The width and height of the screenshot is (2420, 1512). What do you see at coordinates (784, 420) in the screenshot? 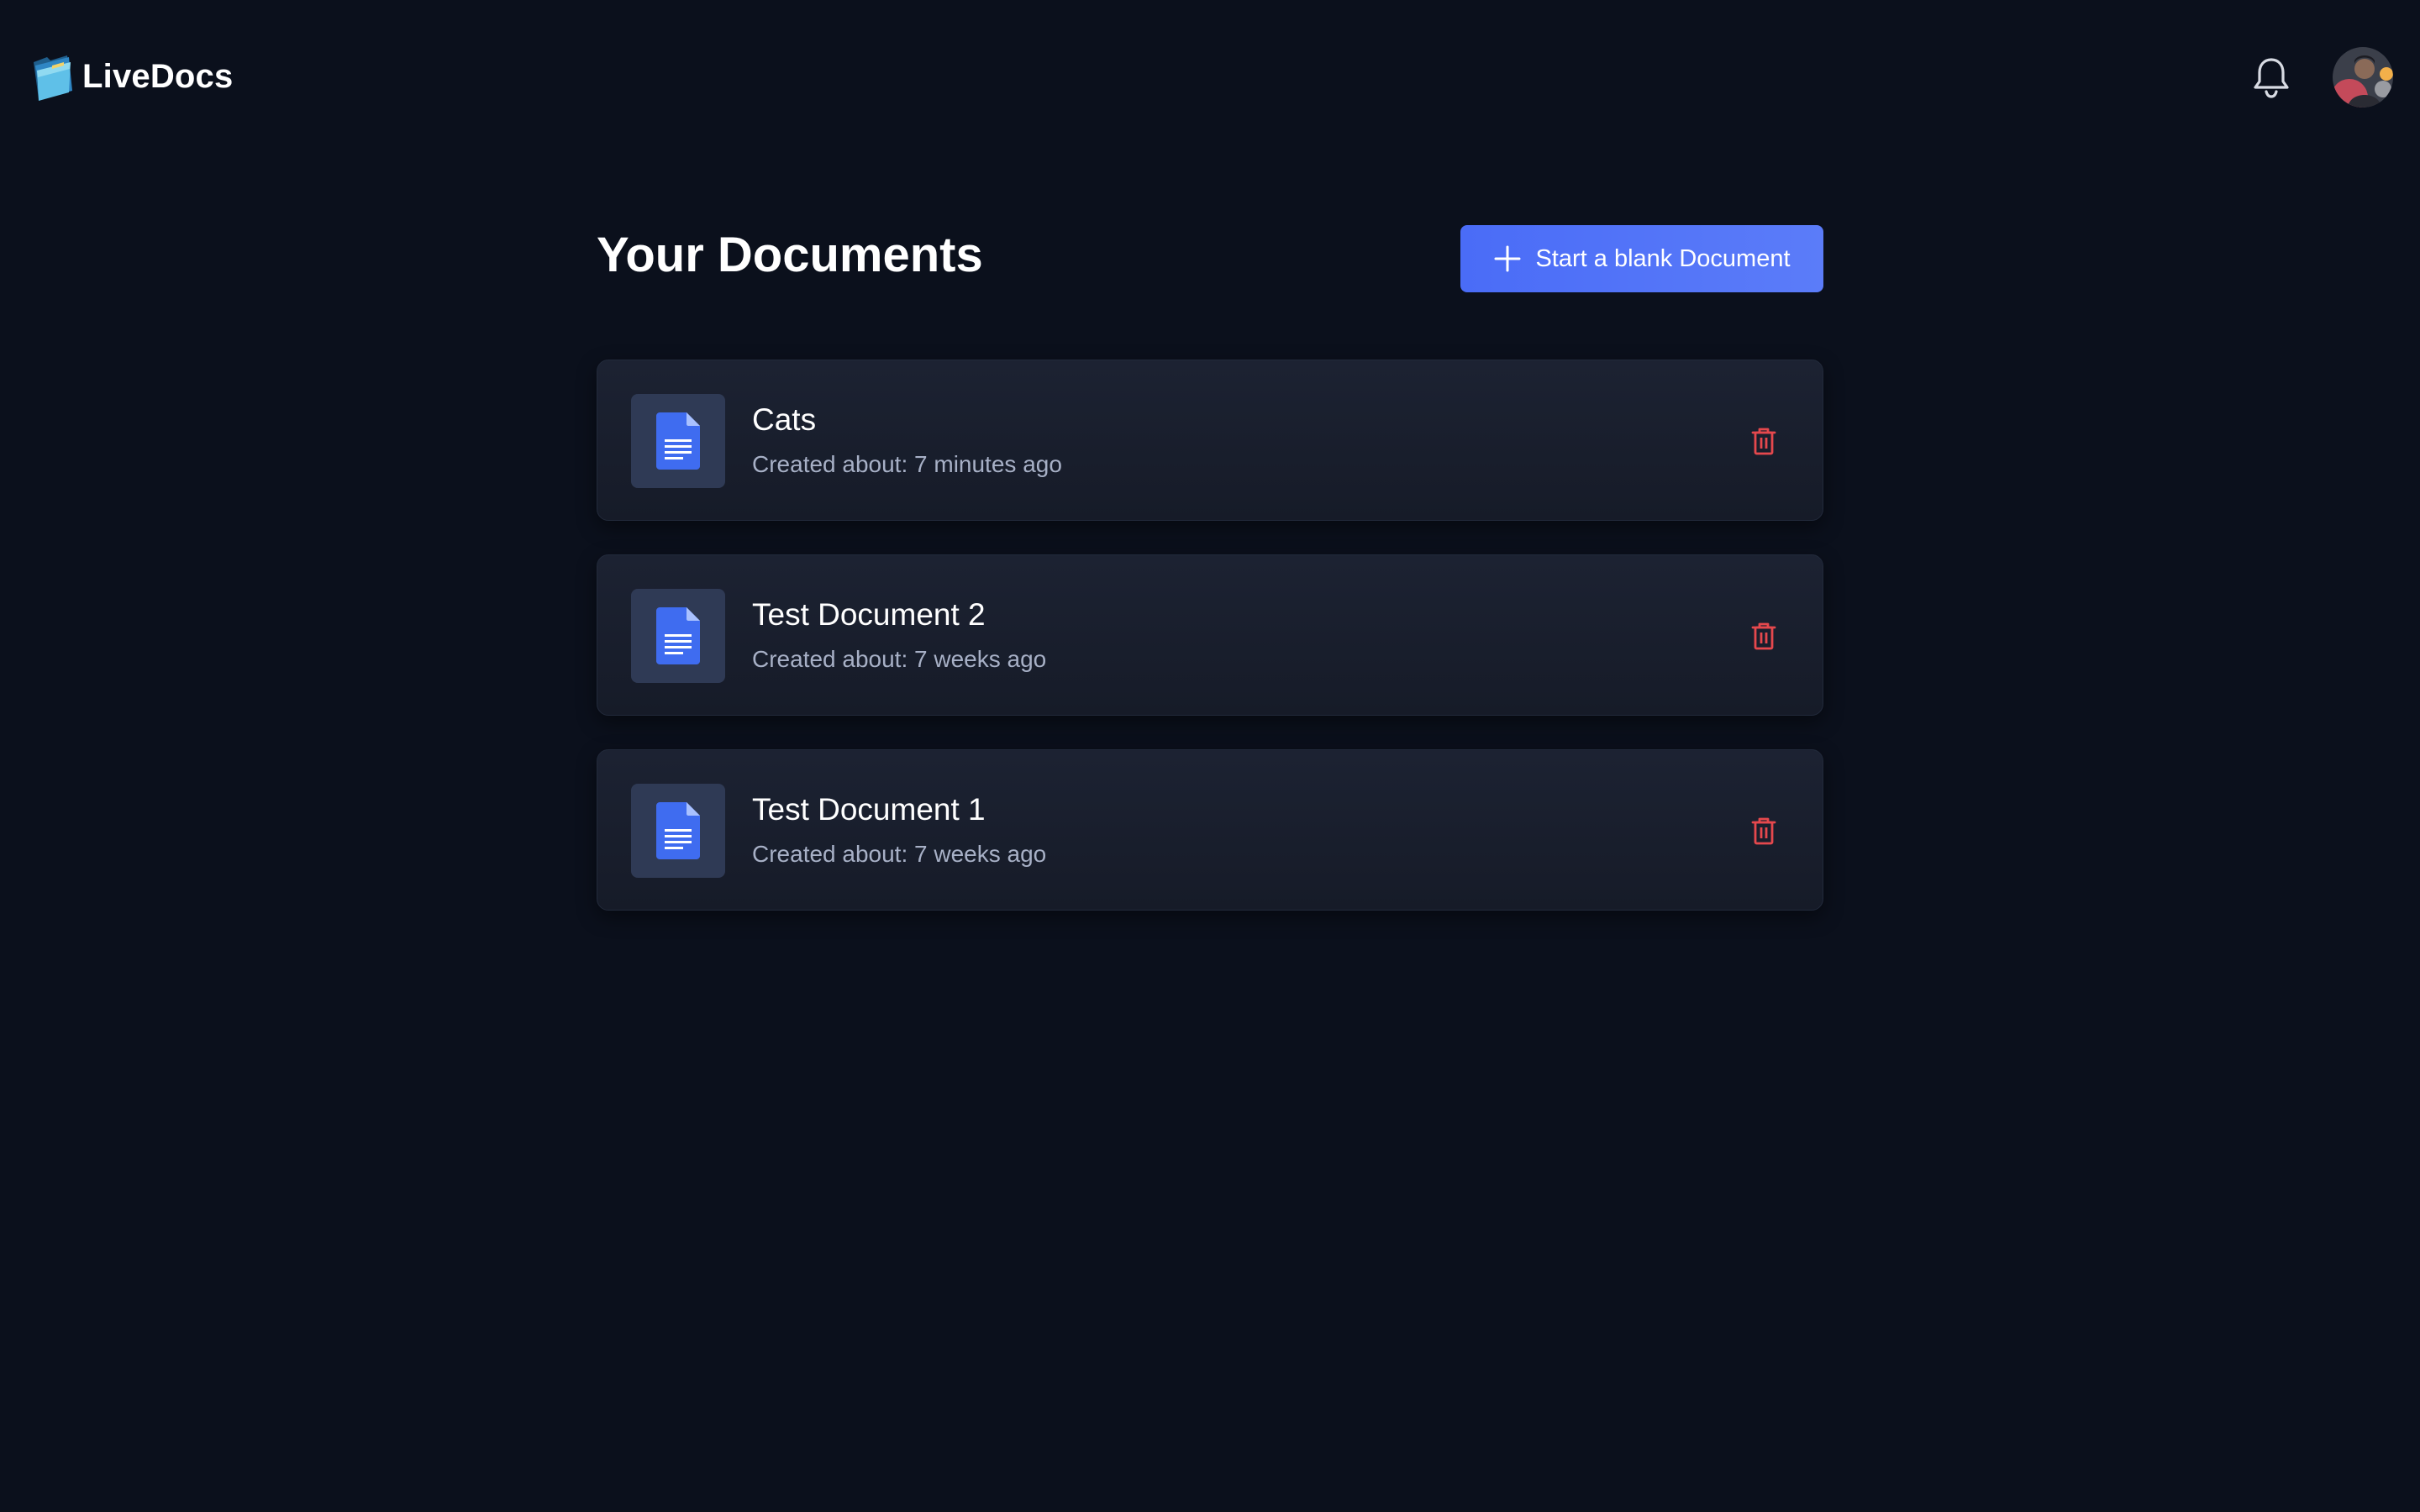
I see `document-title: Cats` at bounding box center [784, 420].